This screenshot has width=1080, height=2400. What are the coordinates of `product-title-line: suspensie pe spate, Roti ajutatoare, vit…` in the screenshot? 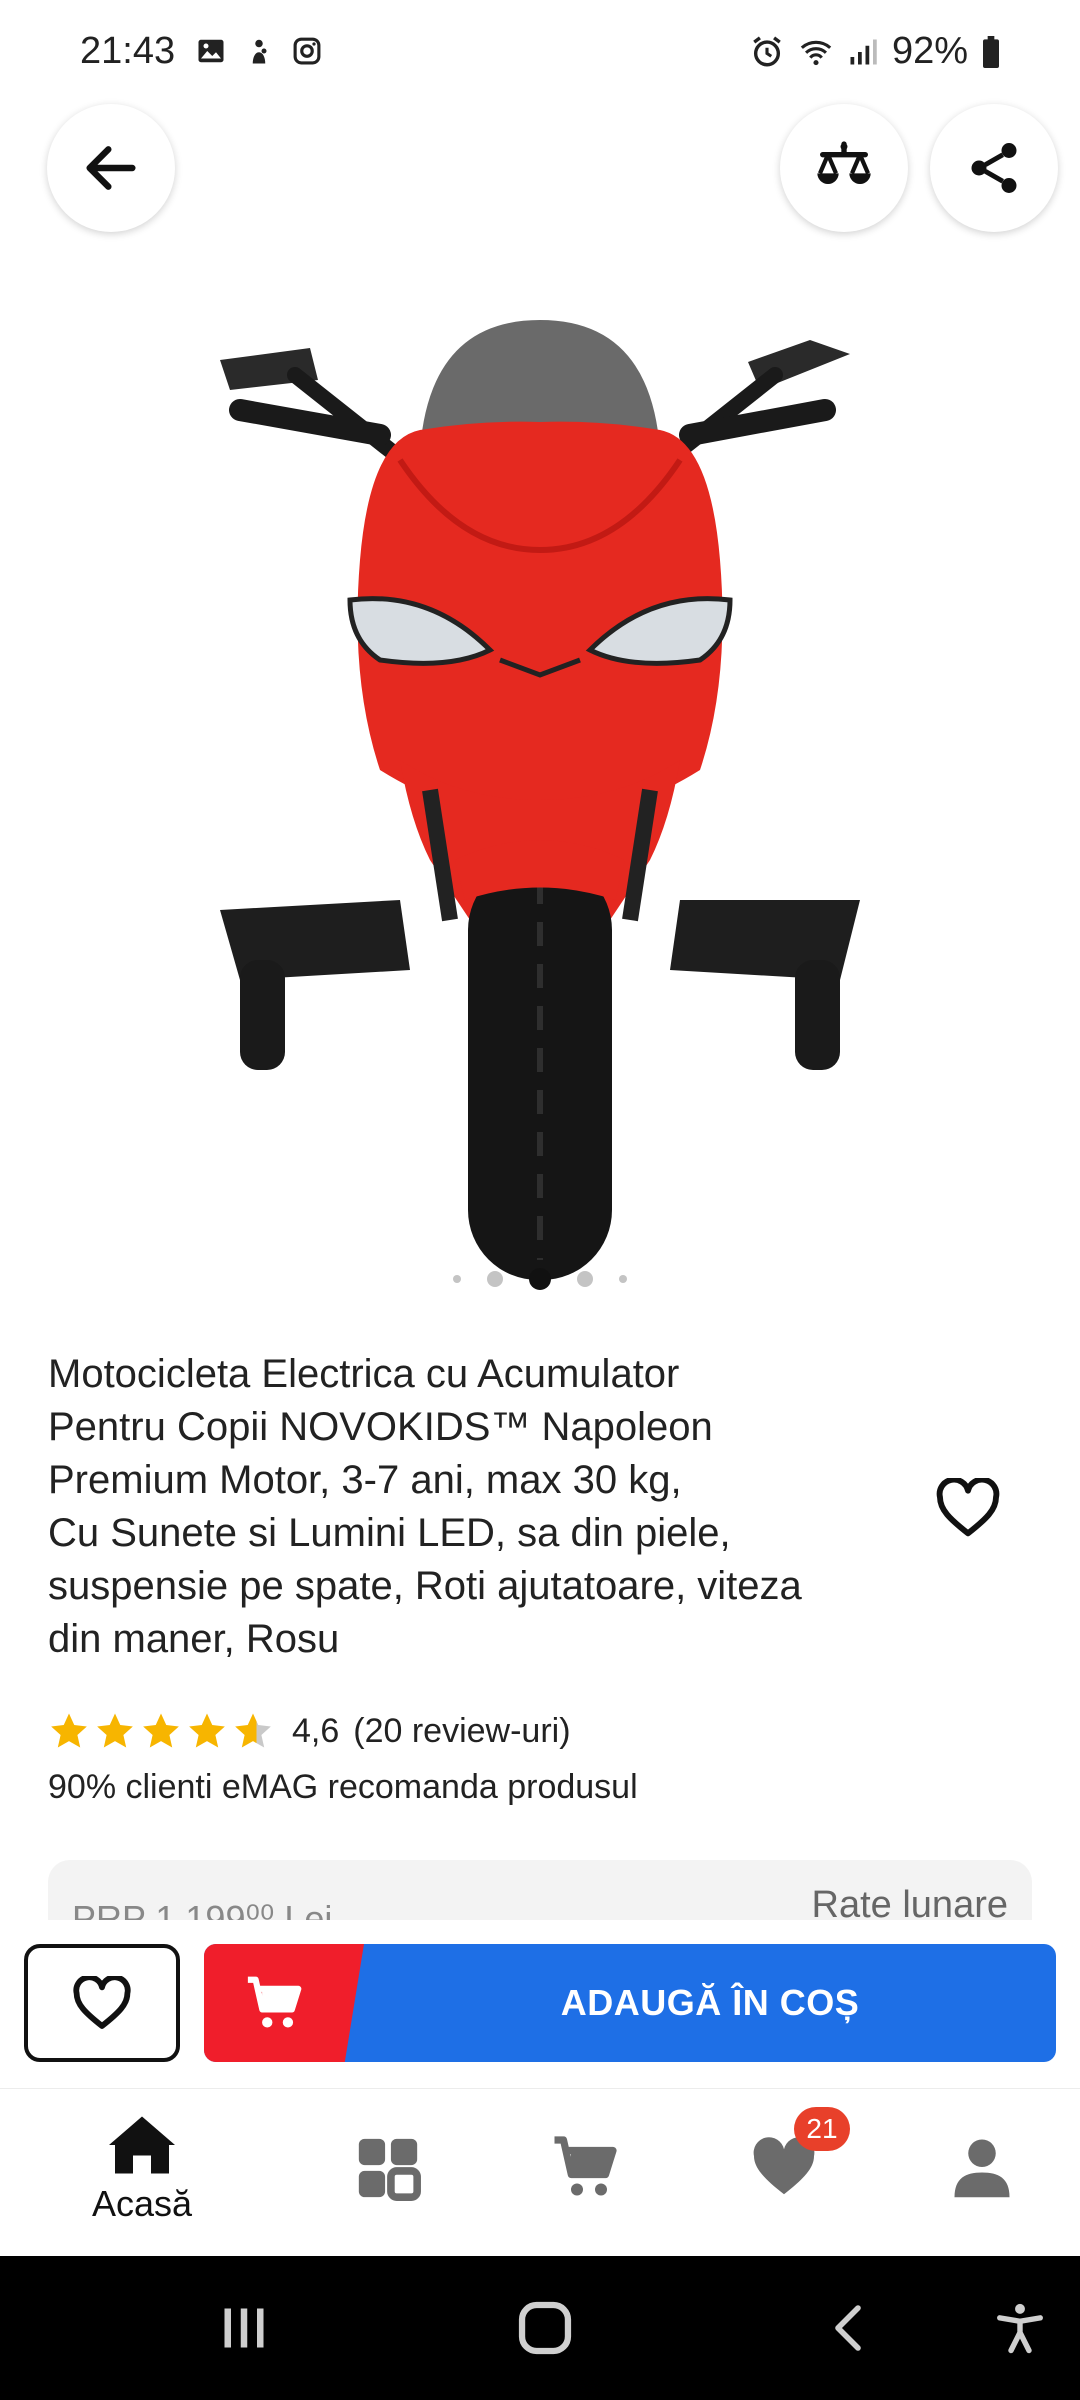 It's located at (425, 1586).